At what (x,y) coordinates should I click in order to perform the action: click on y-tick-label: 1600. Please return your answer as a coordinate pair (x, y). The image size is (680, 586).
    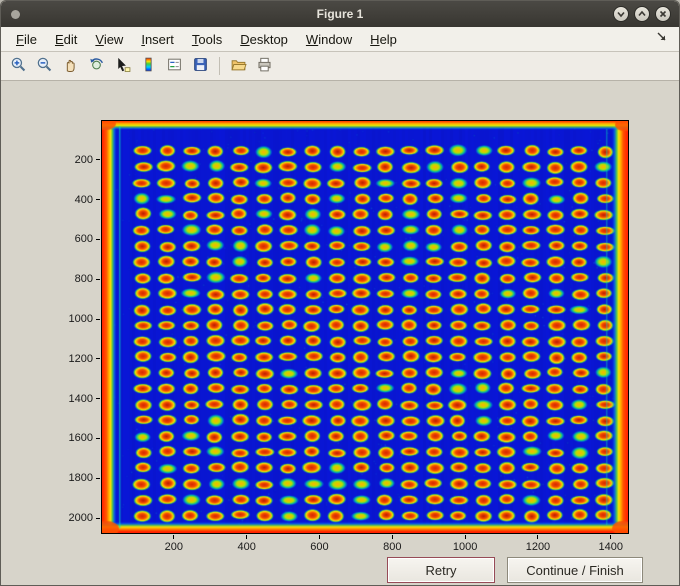
    Looking at the image, I should click on (80, 438).